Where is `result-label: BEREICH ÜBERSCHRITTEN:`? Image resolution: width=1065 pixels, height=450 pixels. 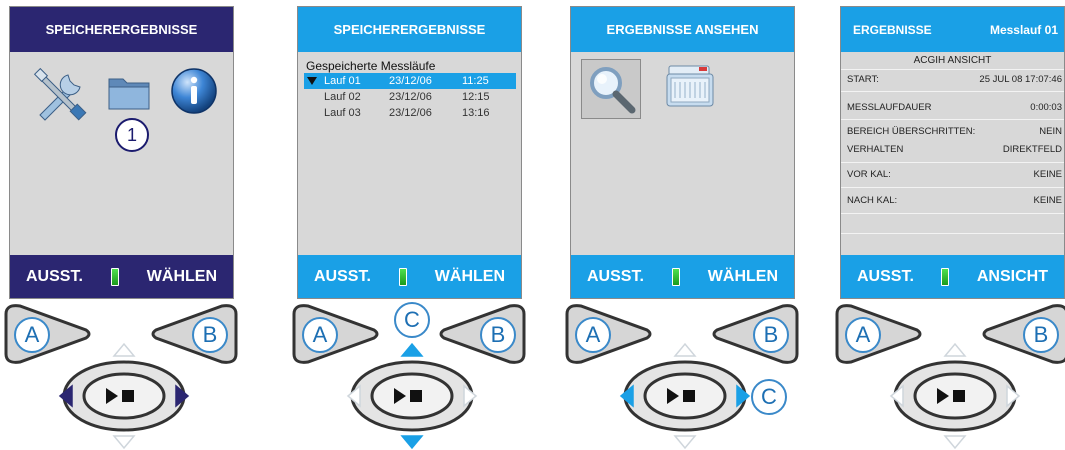
result-label: BEREICH ÜBERSCHRITTEN: is located at coordinates (911, 131).